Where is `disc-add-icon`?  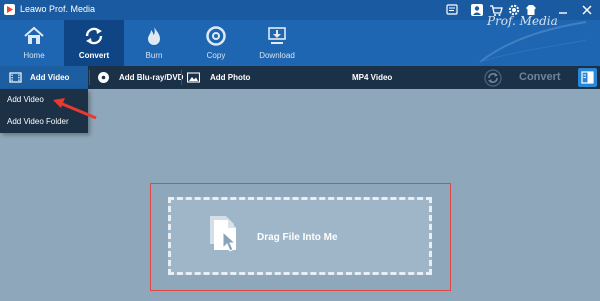 disc-add-icon is located at coordinates (103, 77).